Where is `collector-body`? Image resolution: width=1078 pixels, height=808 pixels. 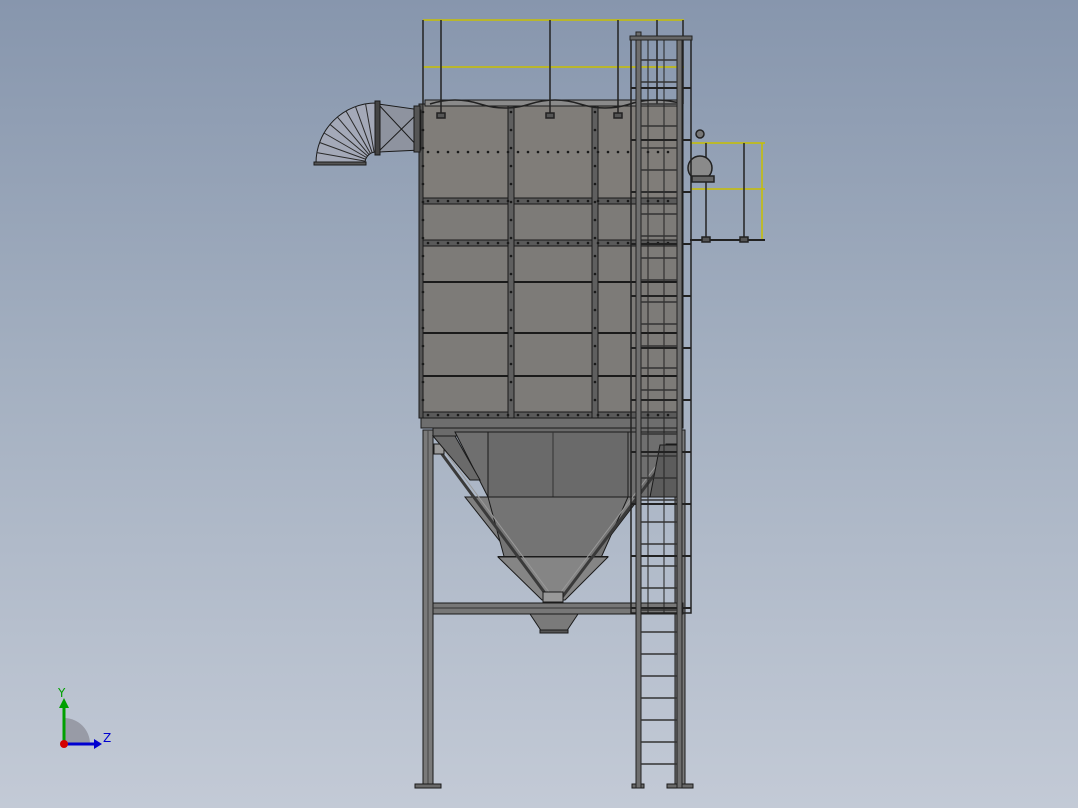 collector-body is located at coordinates (551, 264).